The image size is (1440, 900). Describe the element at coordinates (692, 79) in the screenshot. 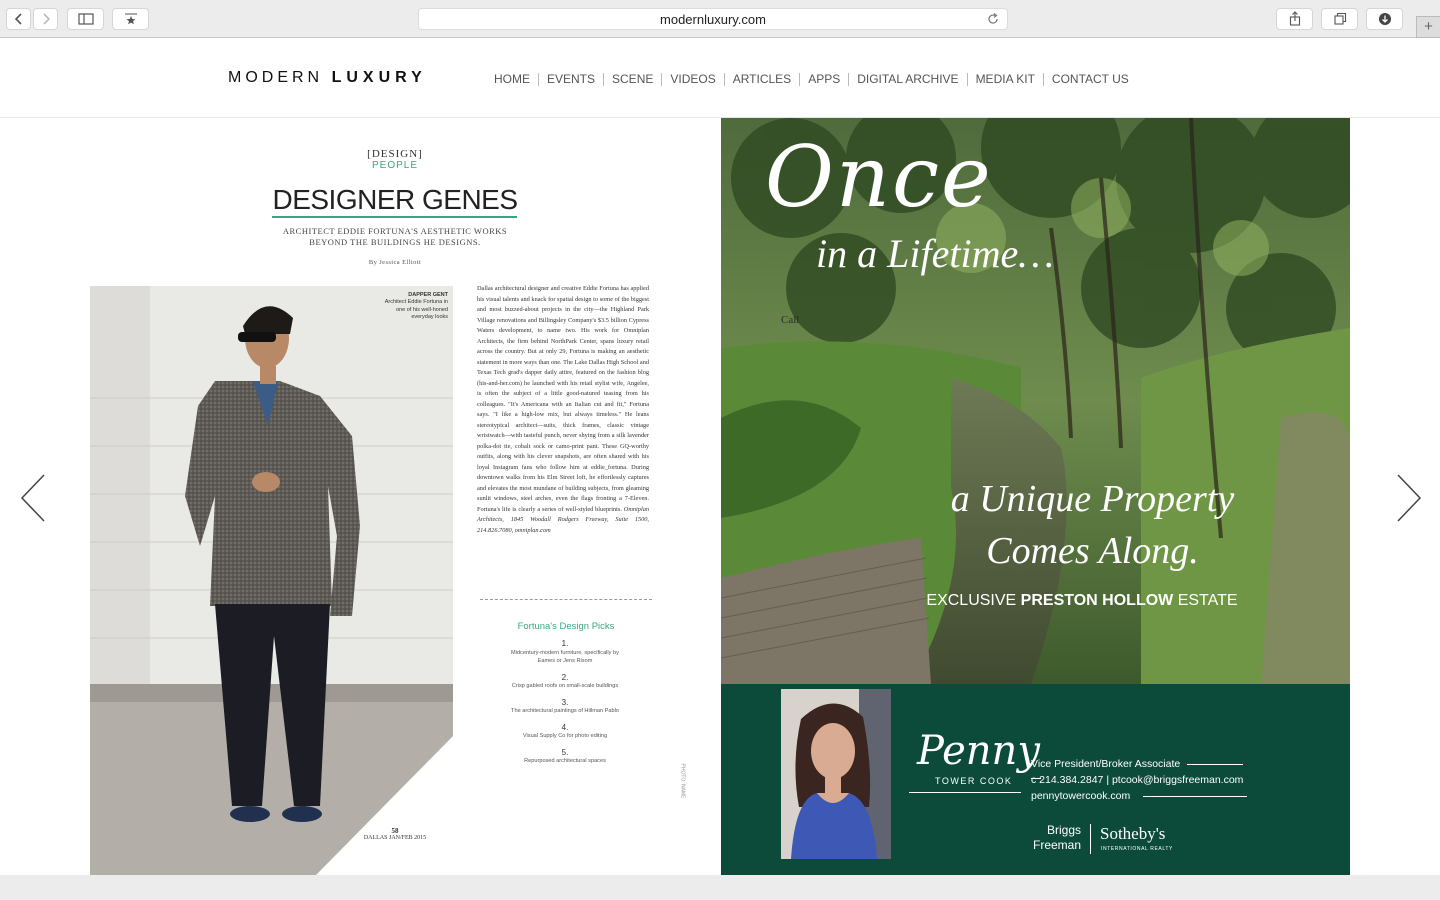

I see `nav-videos: VIDEOS` at that location.